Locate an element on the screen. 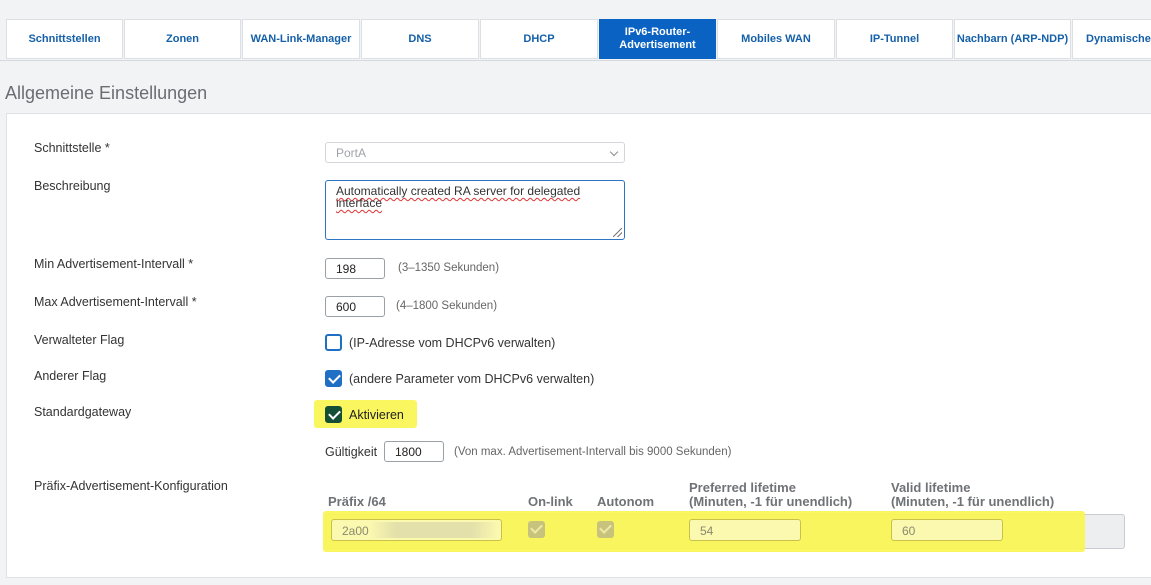 The image size is (1151, 585). col-preferred-line1: Preferred lifetime is located at coordinates (742, 487).